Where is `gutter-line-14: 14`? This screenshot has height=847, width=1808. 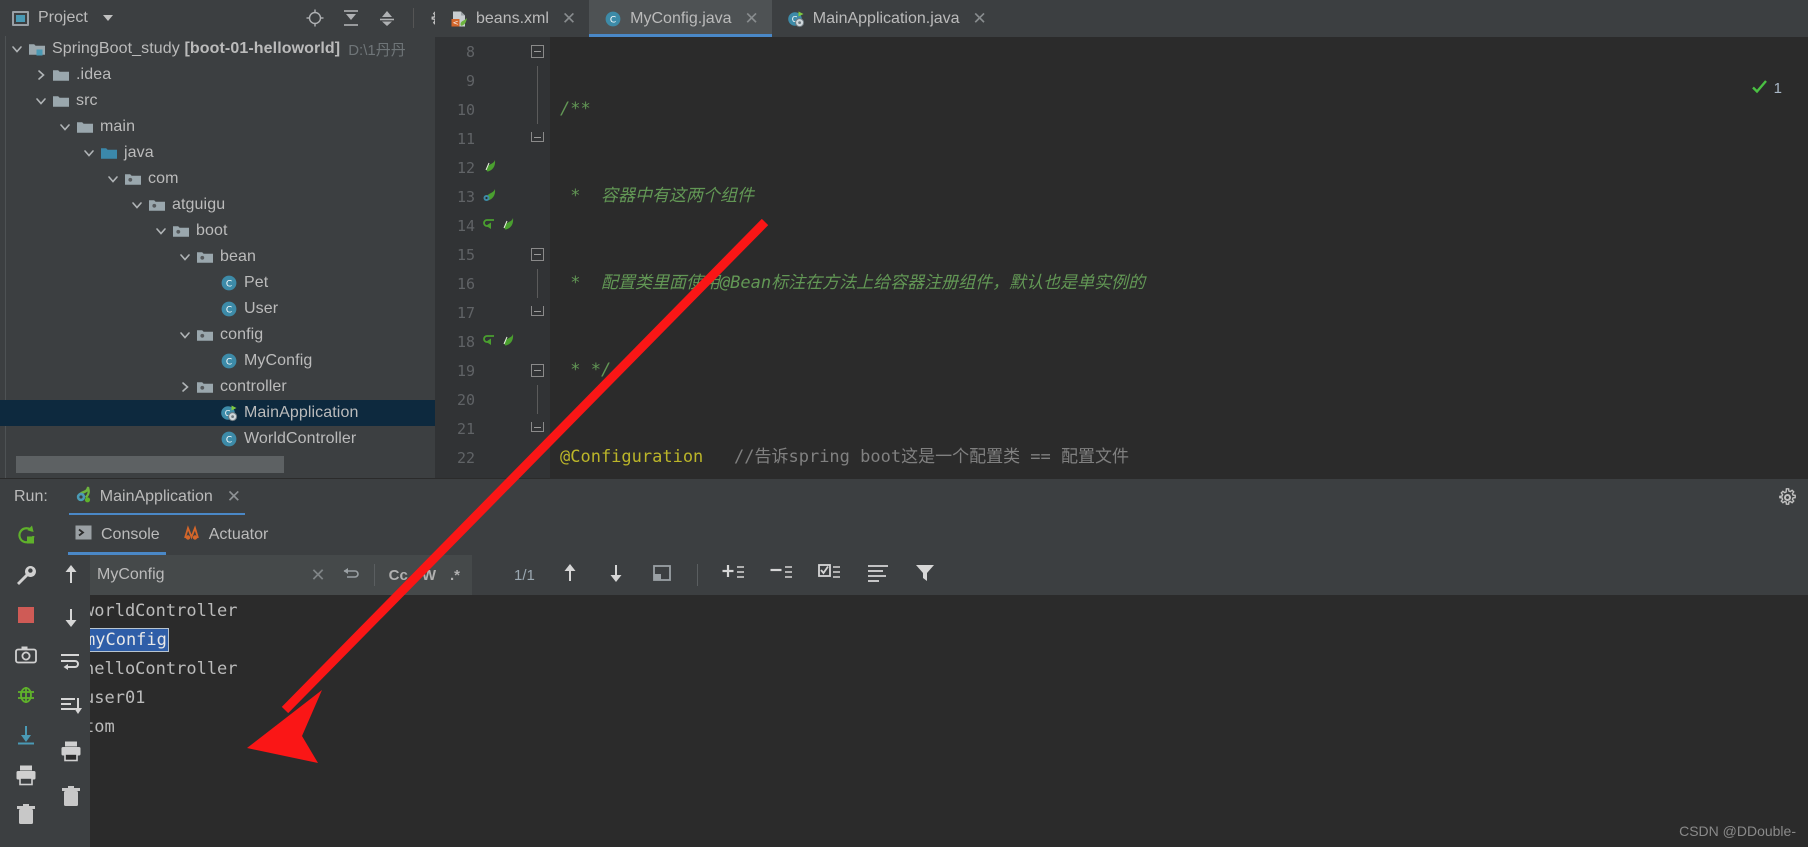 gutter-line-14: 14 is located at coordinates (492, 225).